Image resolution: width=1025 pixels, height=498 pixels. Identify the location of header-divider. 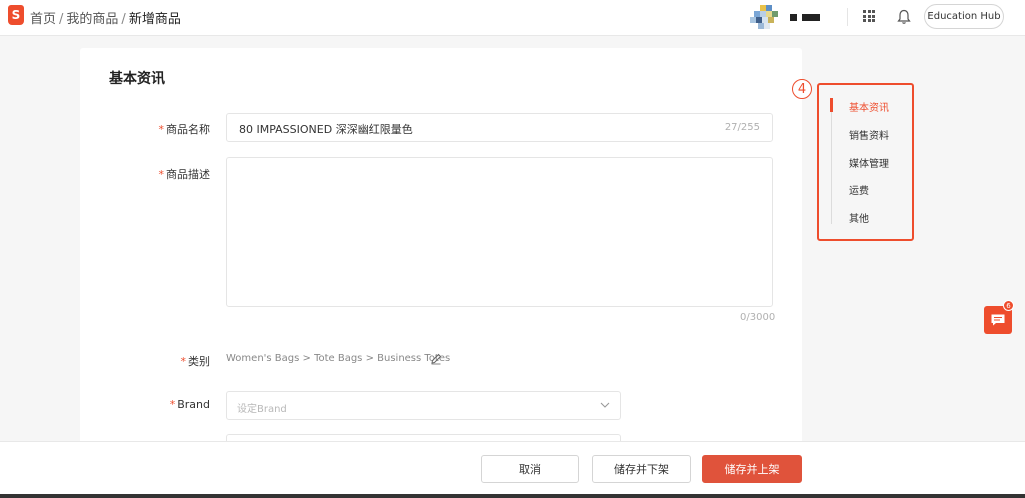
(847, 17).